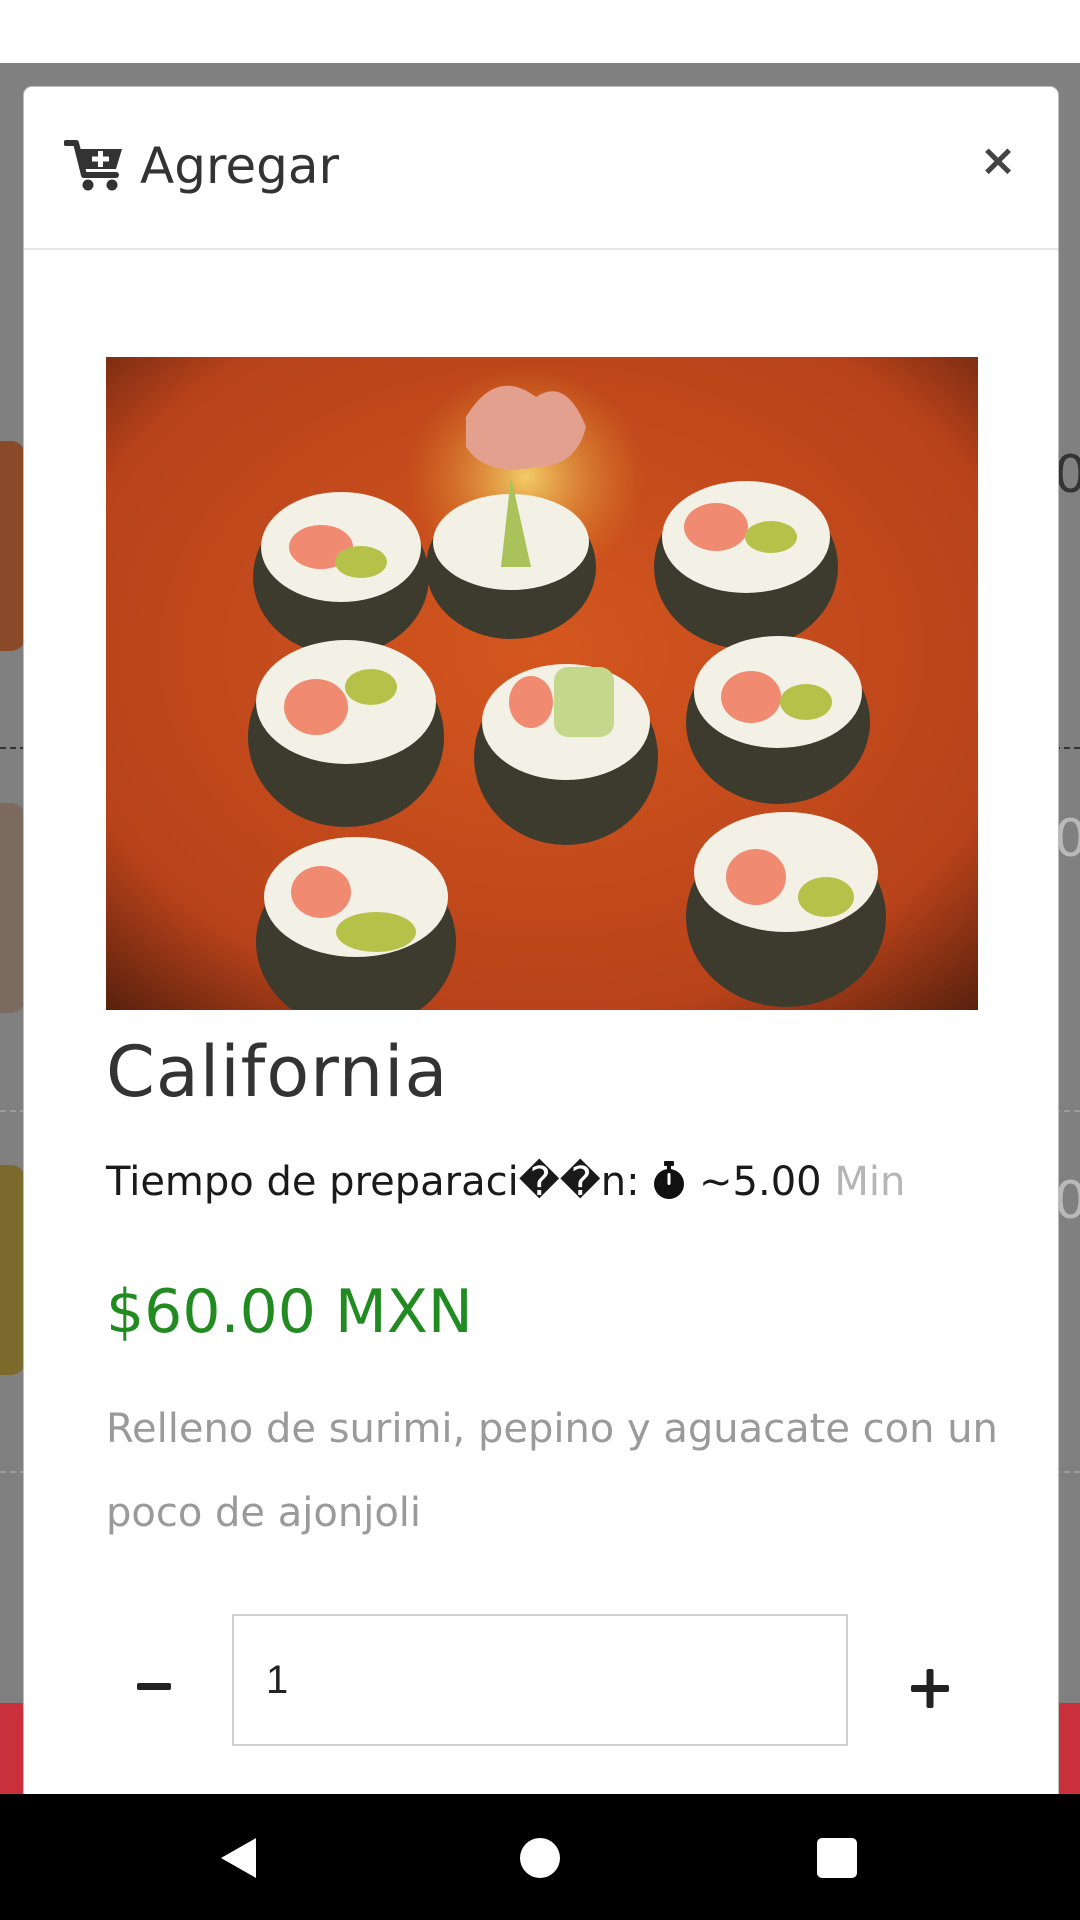 The image size is (1080, 1920). What do you see at coordinates (373, 1182) in the screenshot?
I see `prep-time-label: Tiempo de preparaci��n:` at bounding box center [373, 1182].